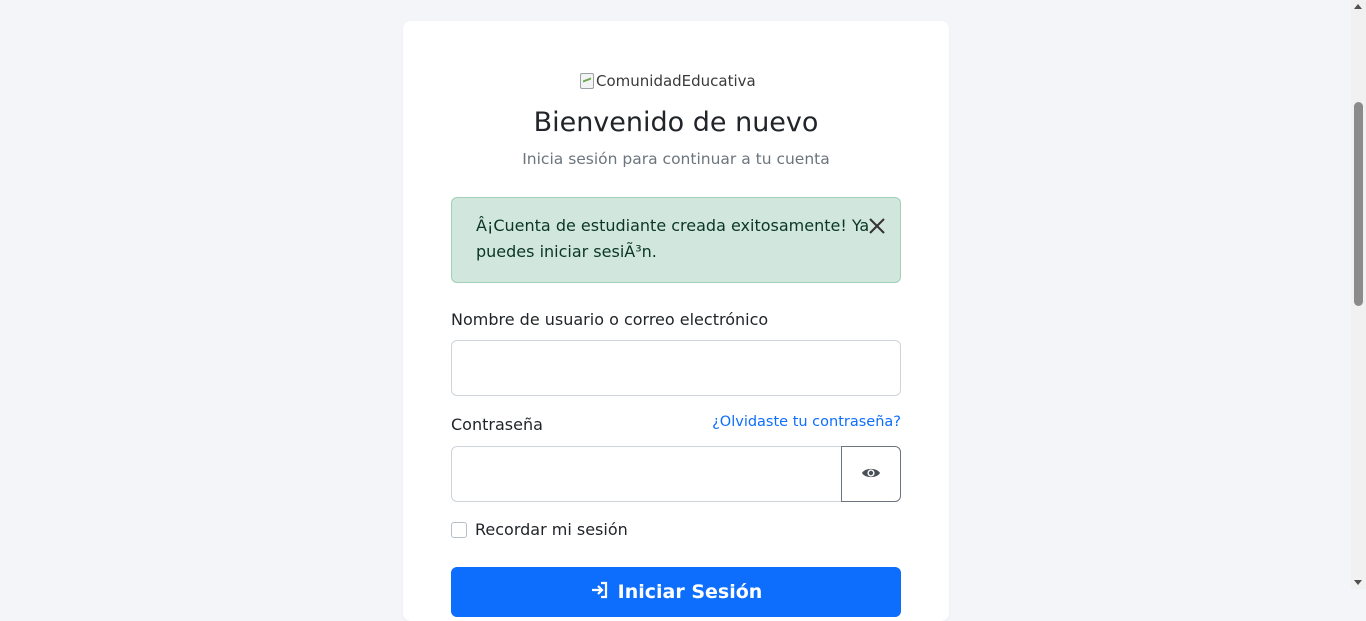 The image size is (1366, 621). I want to click on login-button: Iniciar Sesión, so click(676, 592).